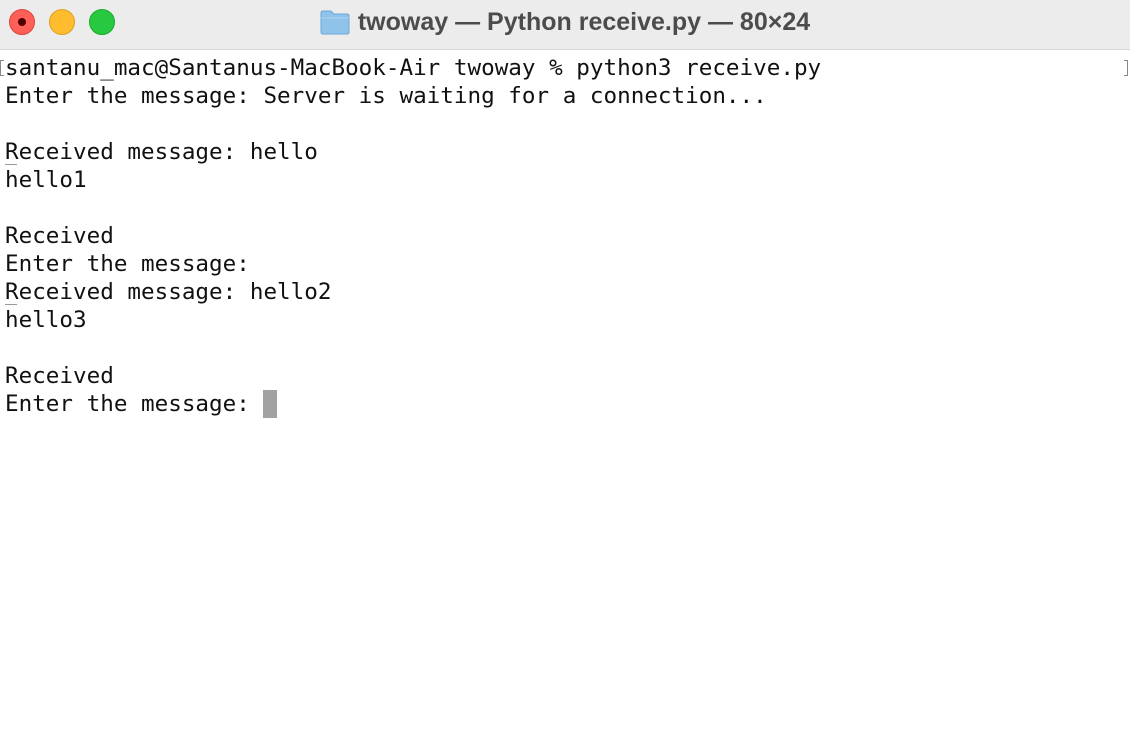 This screenshot has height=734, width=1130. Describe the element at coordinates (335, 22) in the screenshot. I see `folder-icon` at that location.